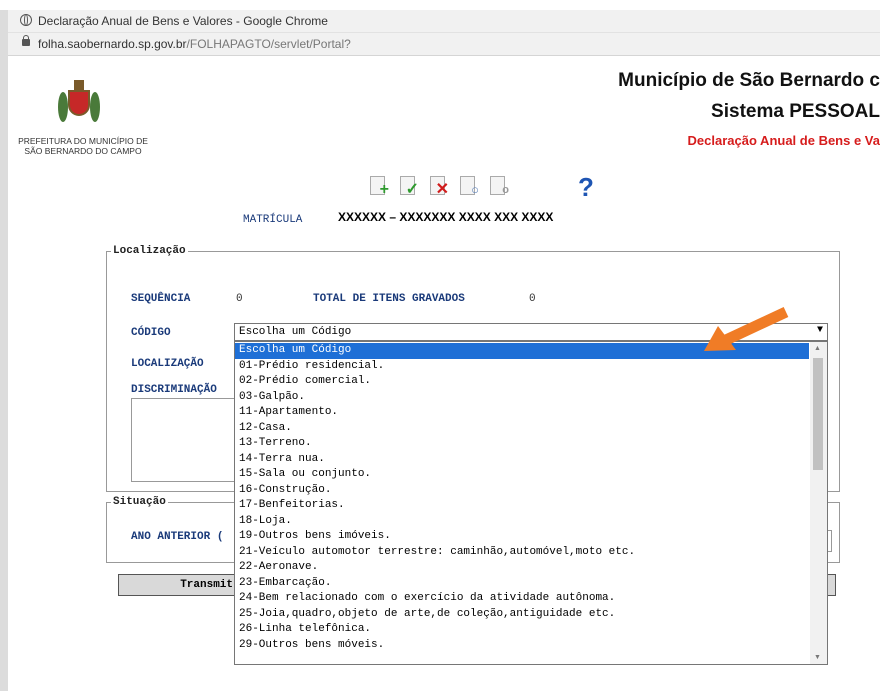 This screenshot has width=880, height=691. I want to click on dropdown-option: 01-Prédio residencial., so click(522, 367).